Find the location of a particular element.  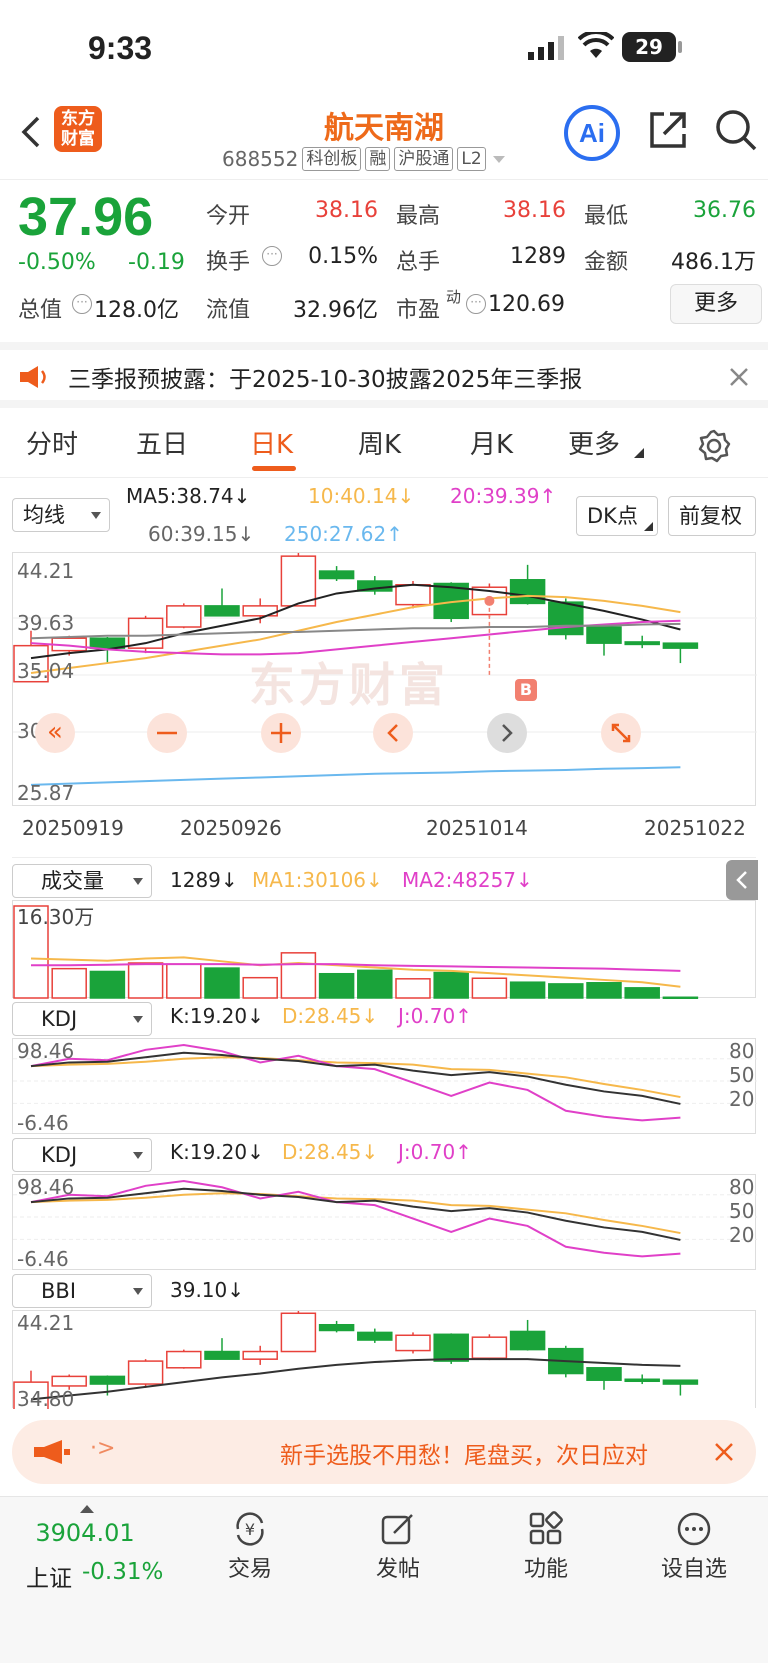

kdj-k-line is located at coordinates (355, 1214).